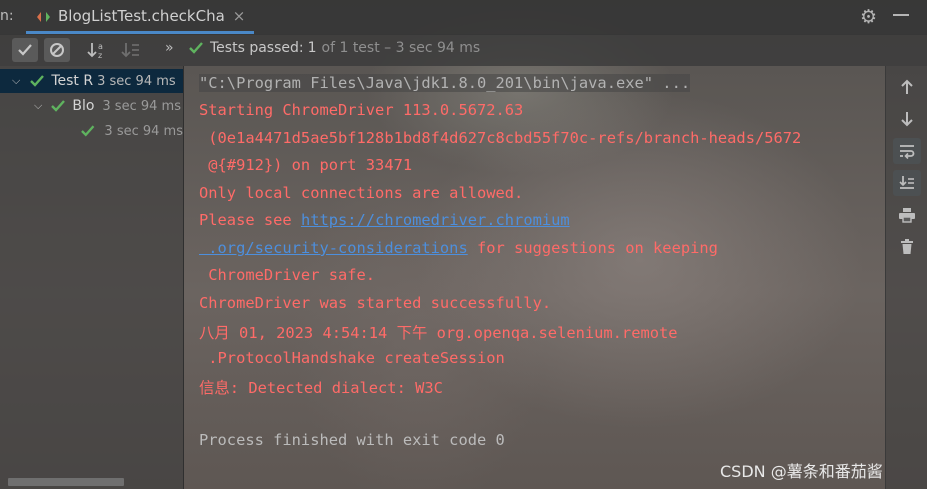 The width and height of the screenshot is (927, 489). I want to click on down-arrow-button, so click(907, 119).